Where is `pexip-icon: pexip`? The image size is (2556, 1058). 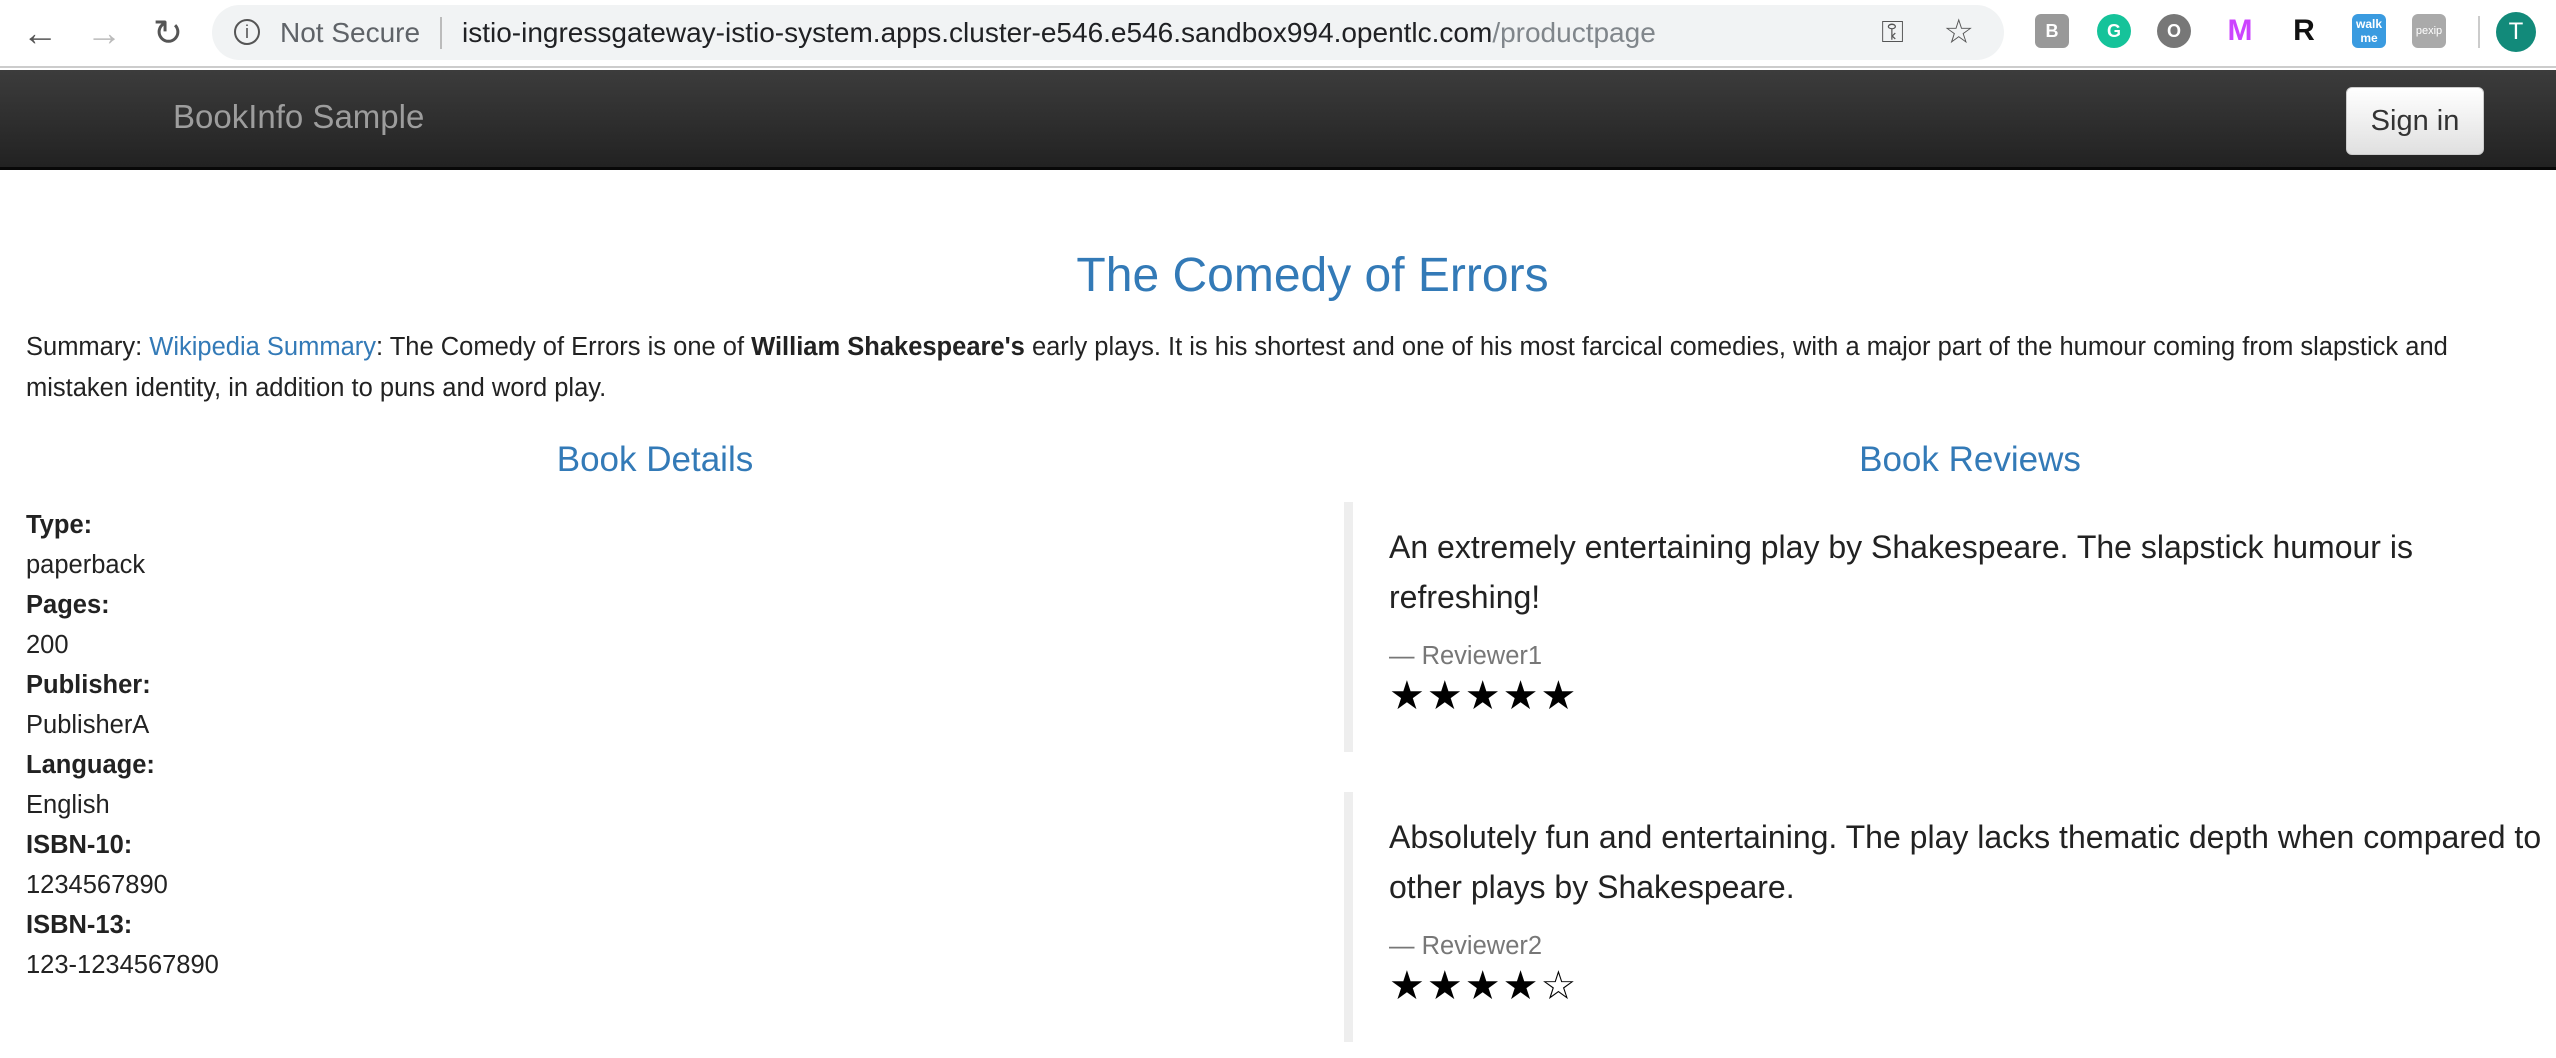 pexip-icon: pexip is located at coordinates (2429, 31).